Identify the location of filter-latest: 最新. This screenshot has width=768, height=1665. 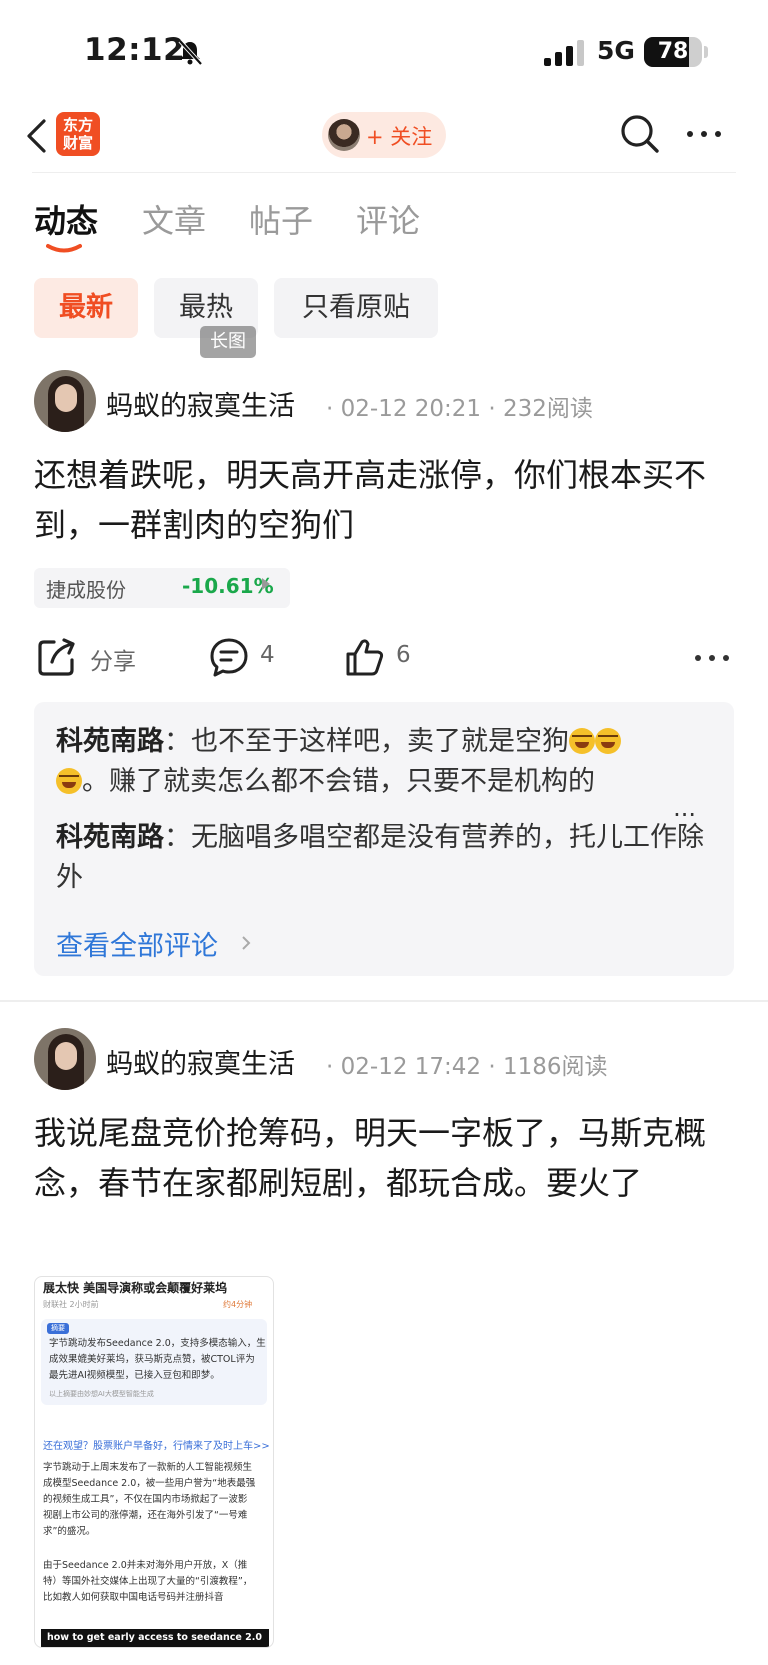
(86, 308).